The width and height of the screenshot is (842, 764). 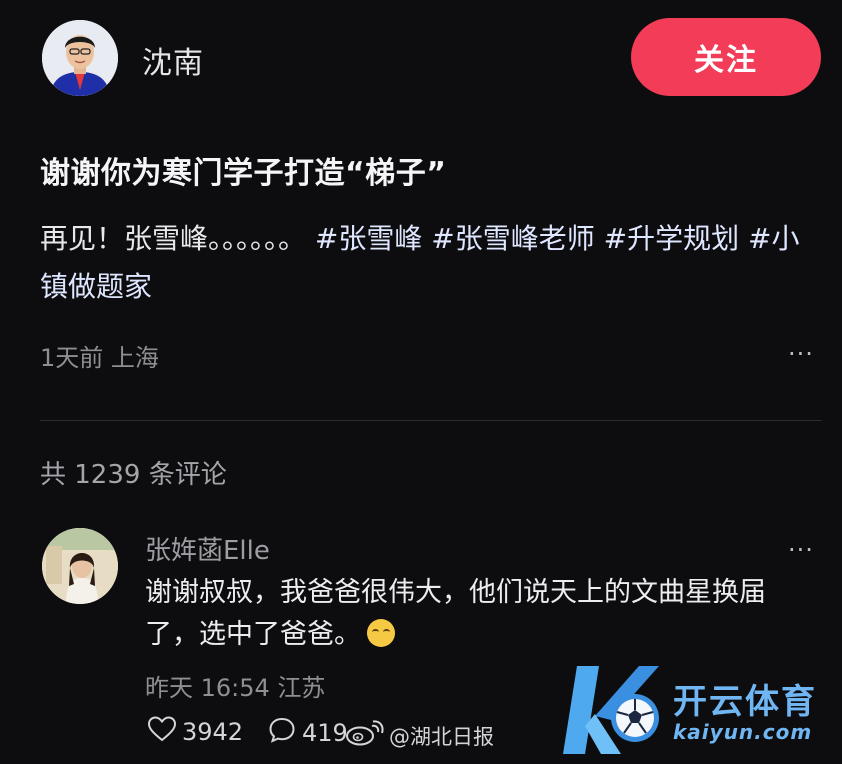 I want to click on heart-outline-icon, so click(x=162, y=732).